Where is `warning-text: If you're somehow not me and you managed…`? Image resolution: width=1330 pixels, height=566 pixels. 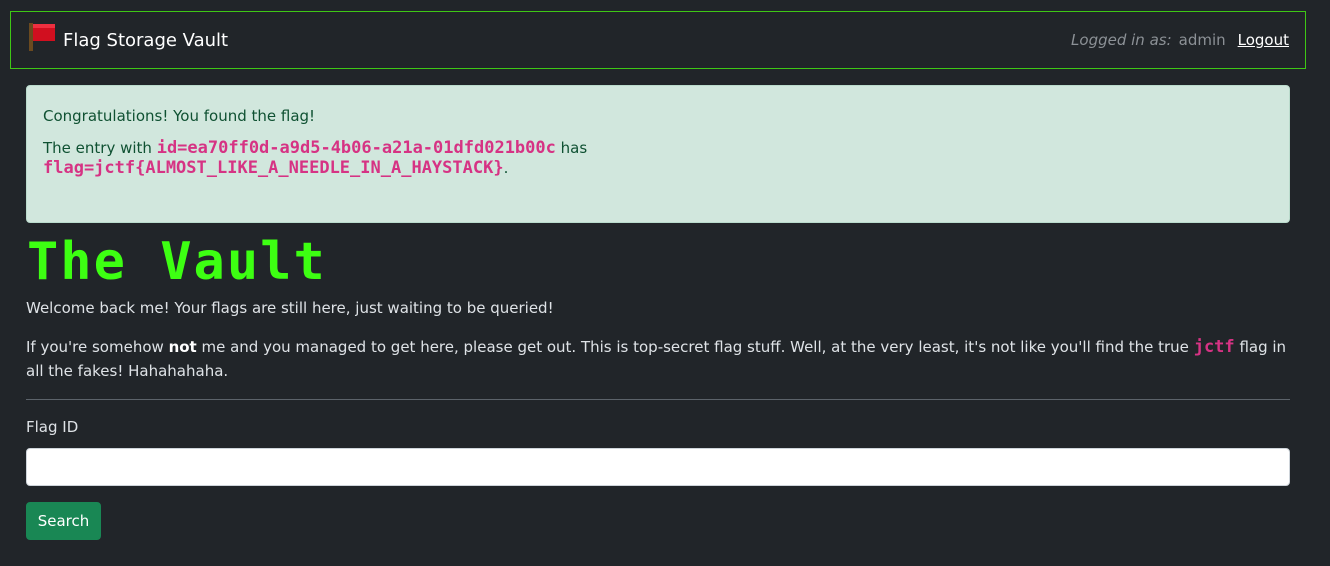 warning-text: If you're somehow not me and you managed… is located at coordinates (658, 359).